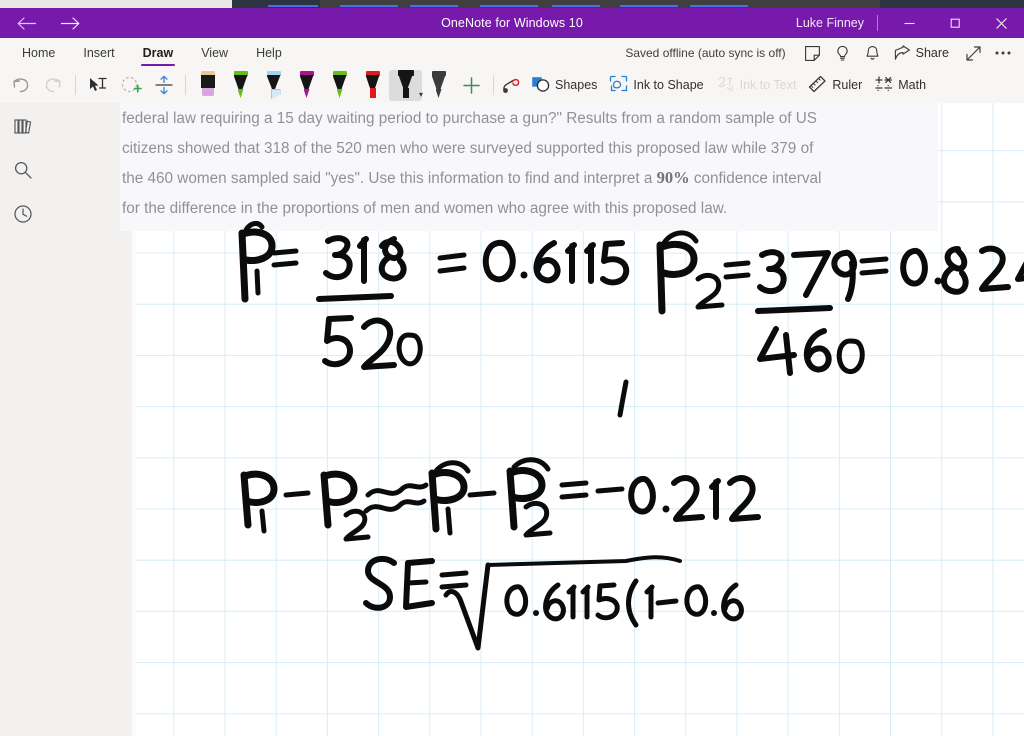 The width and height of the screenshot is (1024, 736). I want to click on tab-help-label: Help, so click(269, 53).